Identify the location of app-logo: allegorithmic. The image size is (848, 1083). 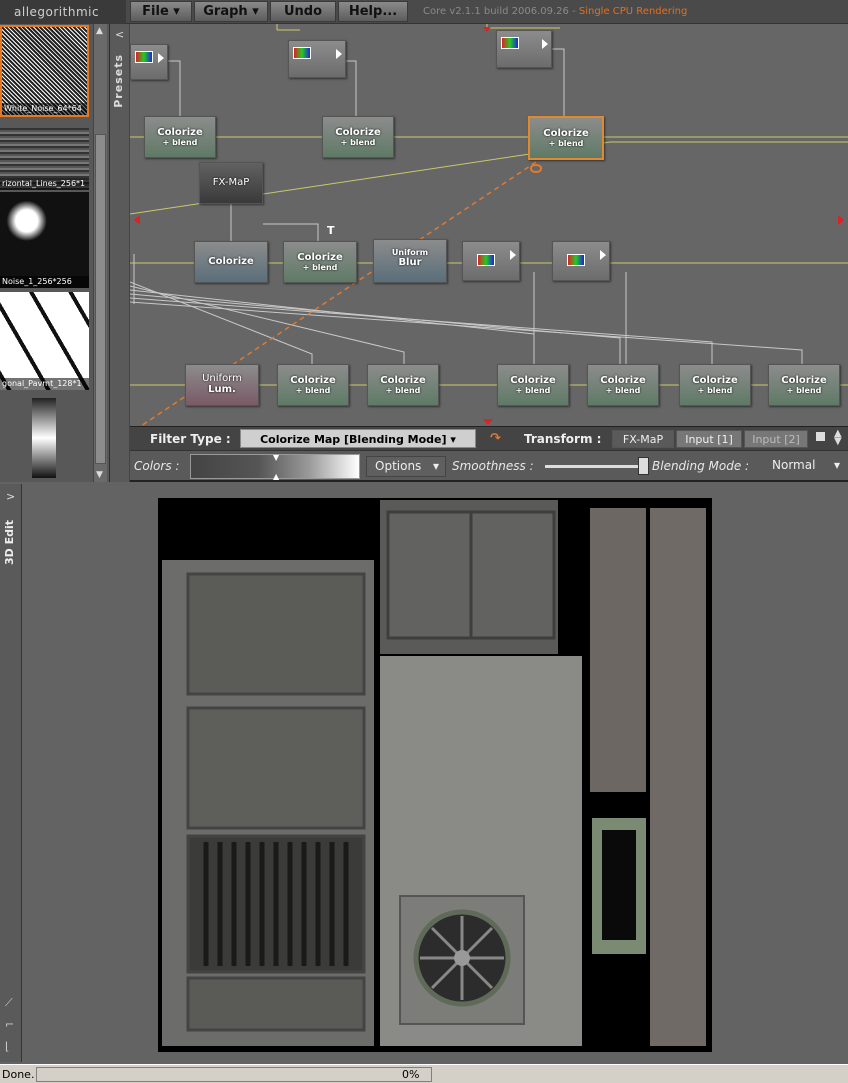
(63, 12).